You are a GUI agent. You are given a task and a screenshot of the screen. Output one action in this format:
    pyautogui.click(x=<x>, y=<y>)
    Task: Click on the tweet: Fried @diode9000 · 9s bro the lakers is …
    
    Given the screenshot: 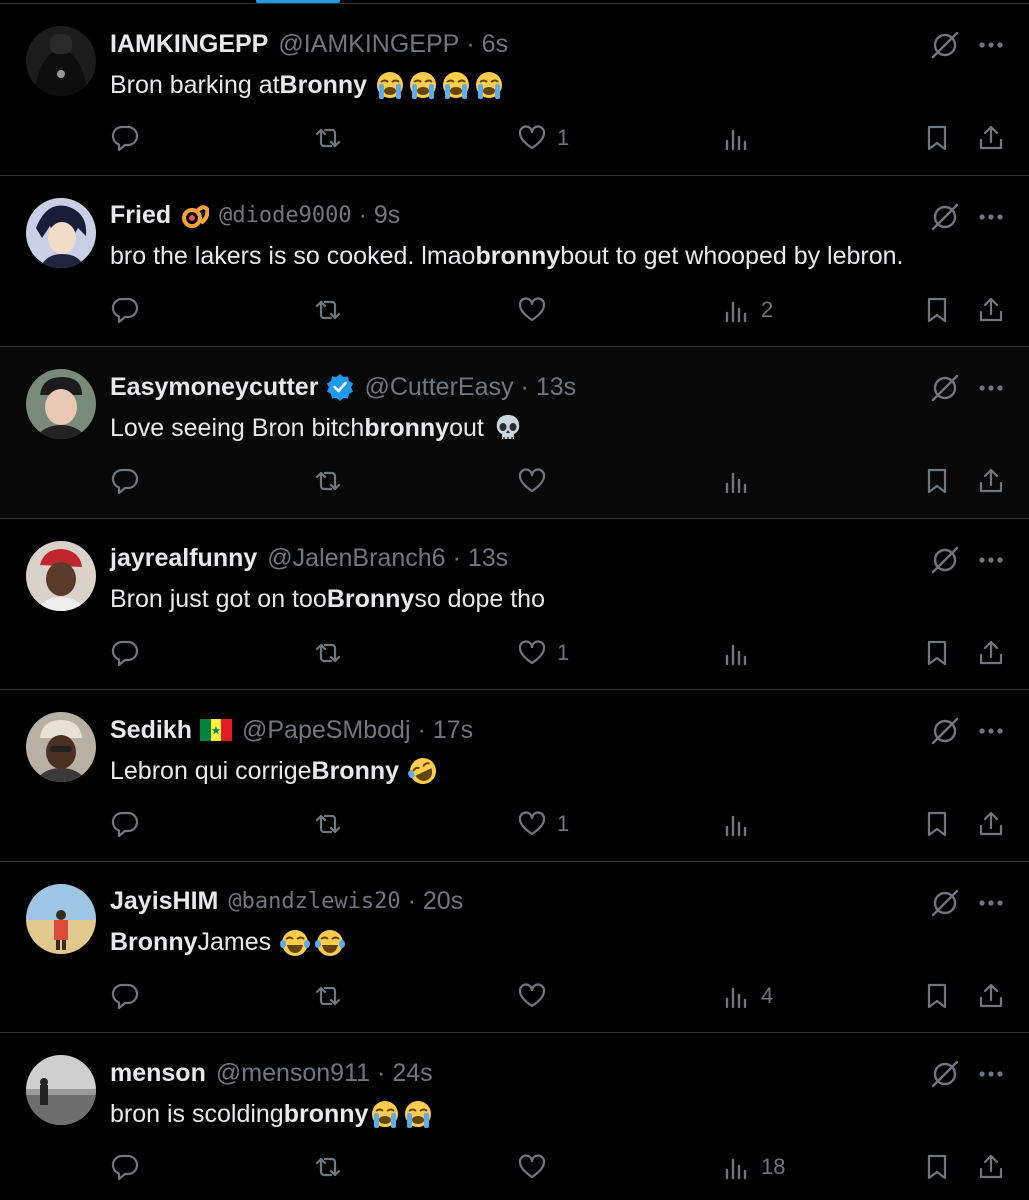 What is the action you would take?
    pyautogui.click(x=514, y=261)
    